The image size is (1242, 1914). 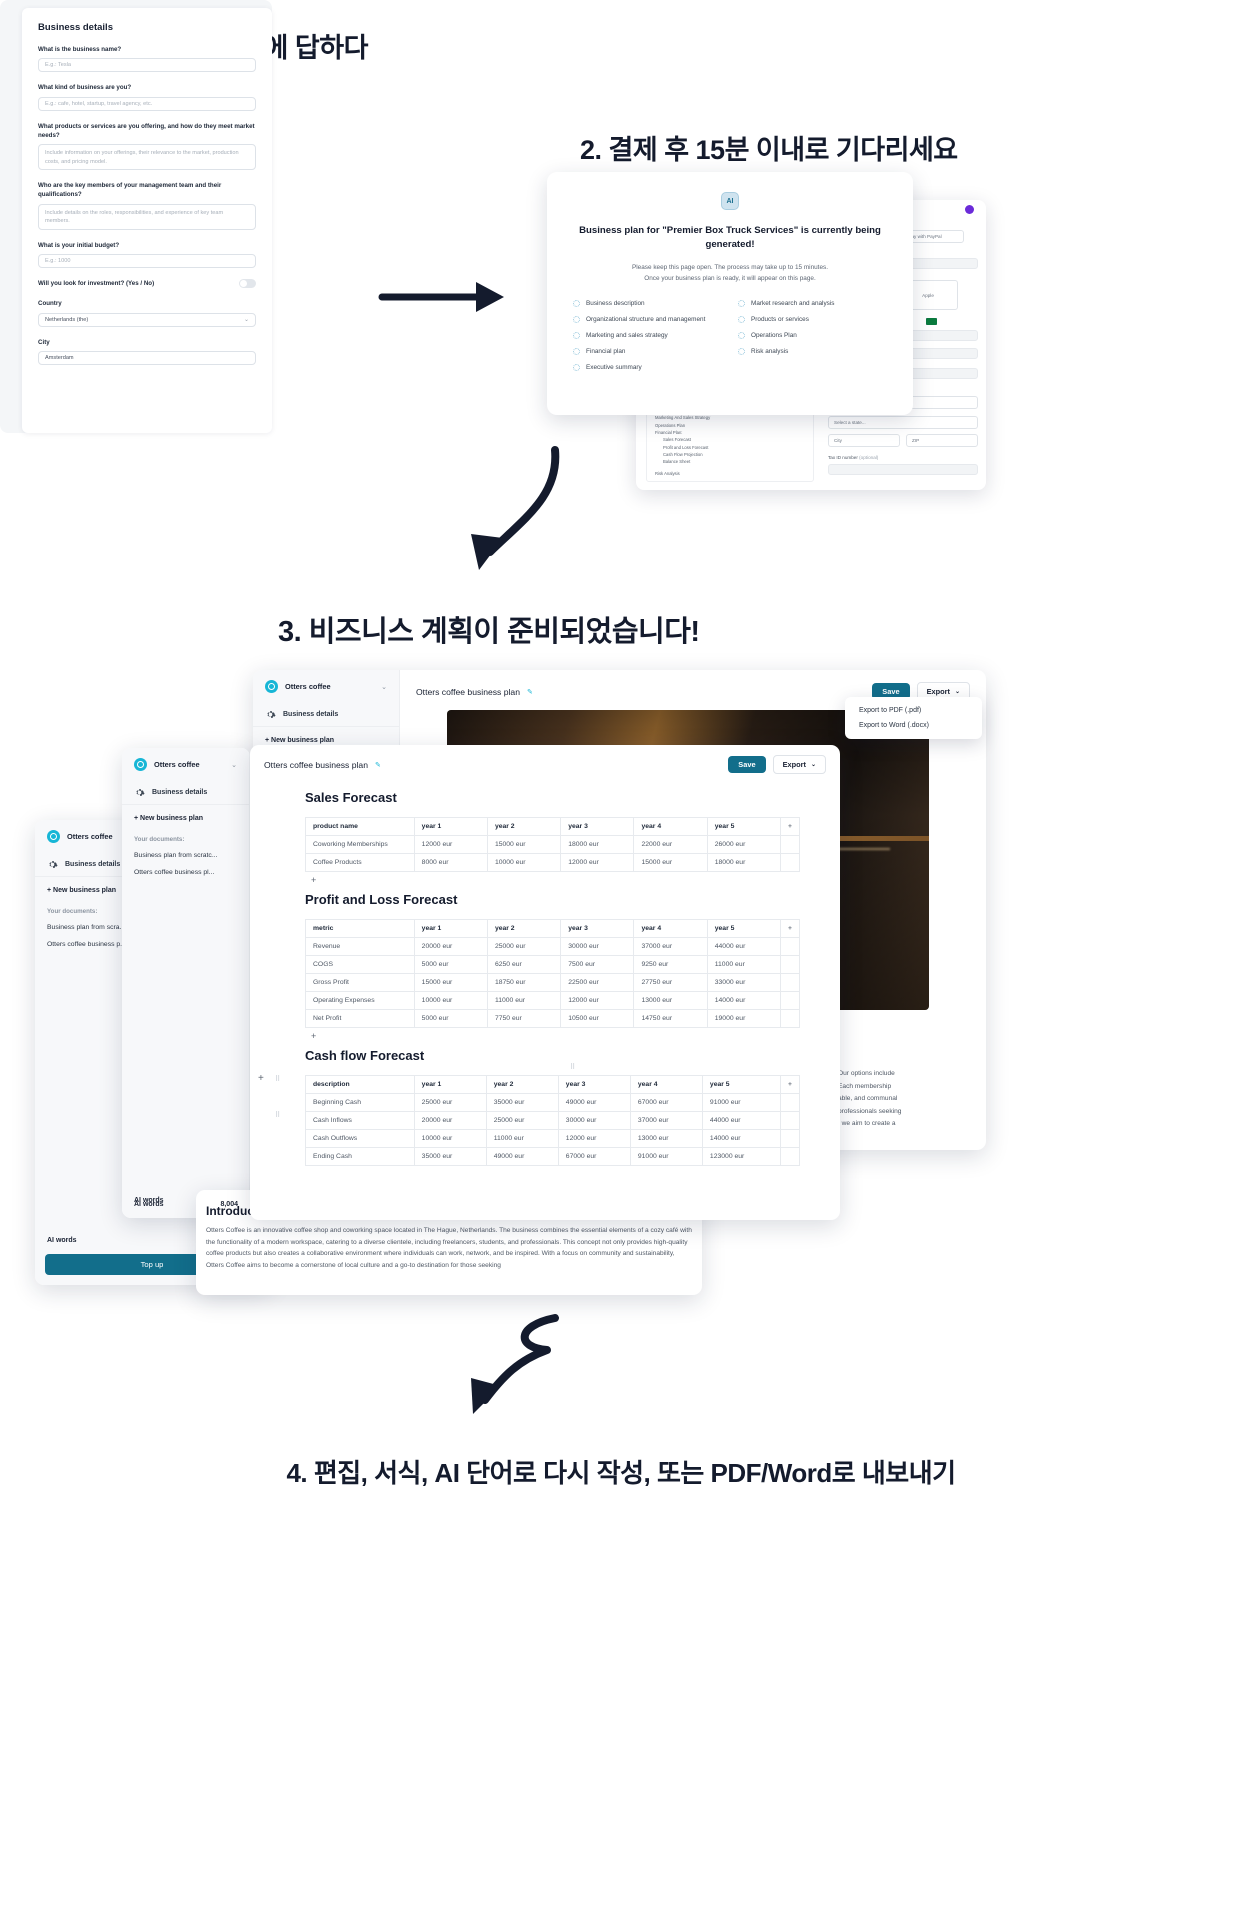 What do you see at coordinates (360, 1120) in the screenshot?
I see `cell: Cash Inflows` at bounding box center [360, 1120].